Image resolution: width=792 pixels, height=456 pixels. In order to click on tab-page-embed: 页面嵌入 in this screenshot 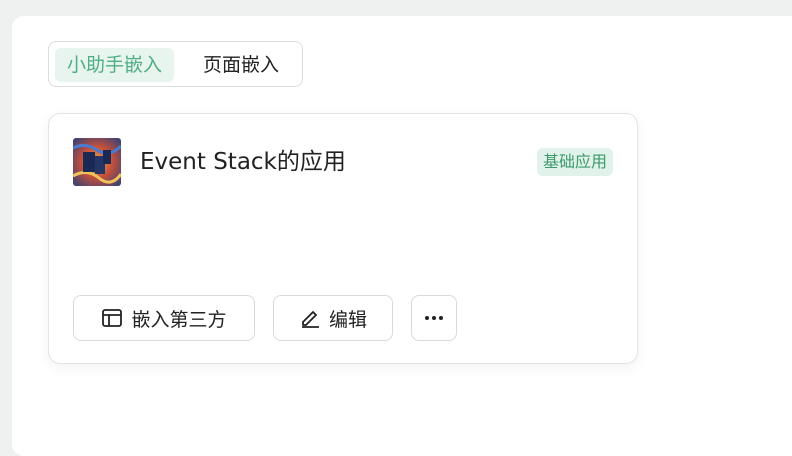, I will do `click(241, 65)`.